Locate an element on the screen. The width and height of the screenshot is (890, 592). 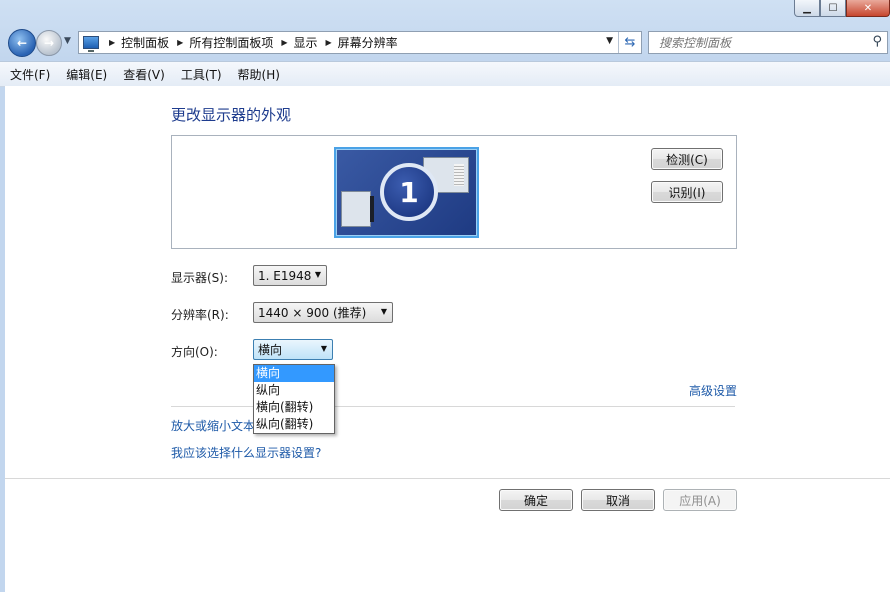
refresh-button: ⇆ is located at coordinates (629, 42).